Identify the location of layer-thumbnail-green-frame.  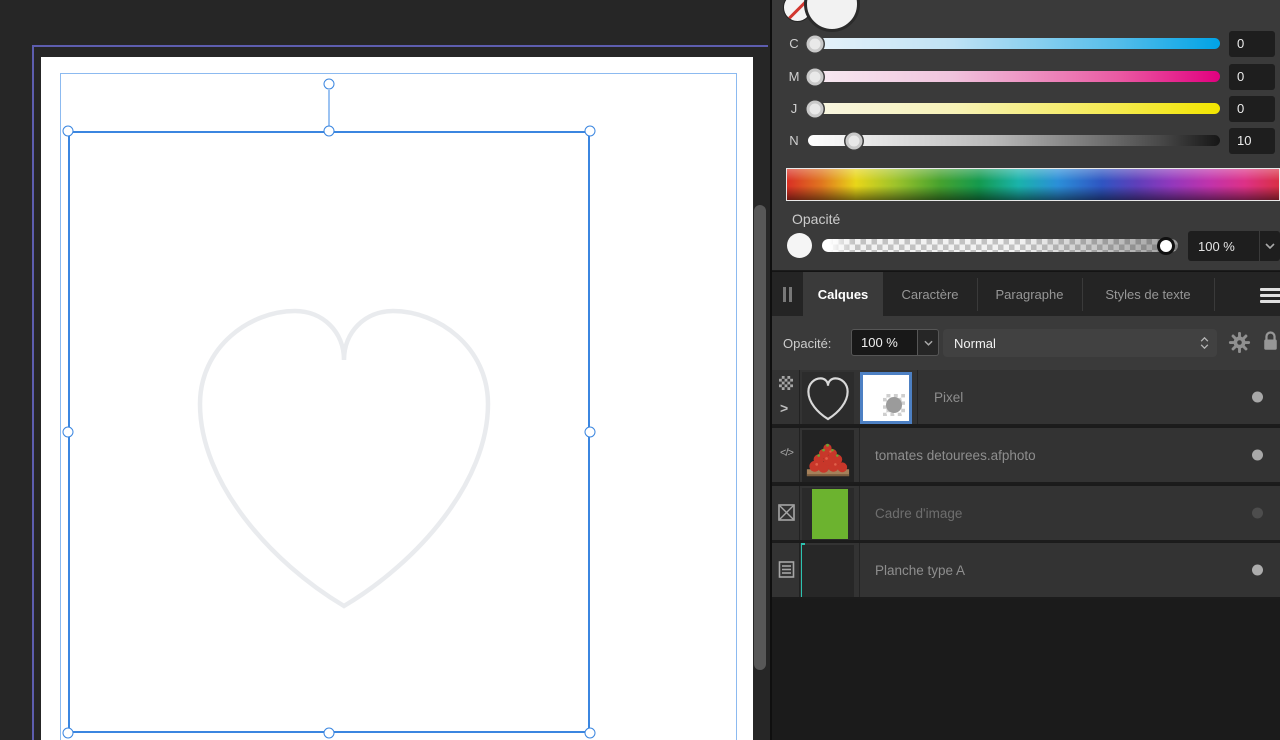
(828, 514).